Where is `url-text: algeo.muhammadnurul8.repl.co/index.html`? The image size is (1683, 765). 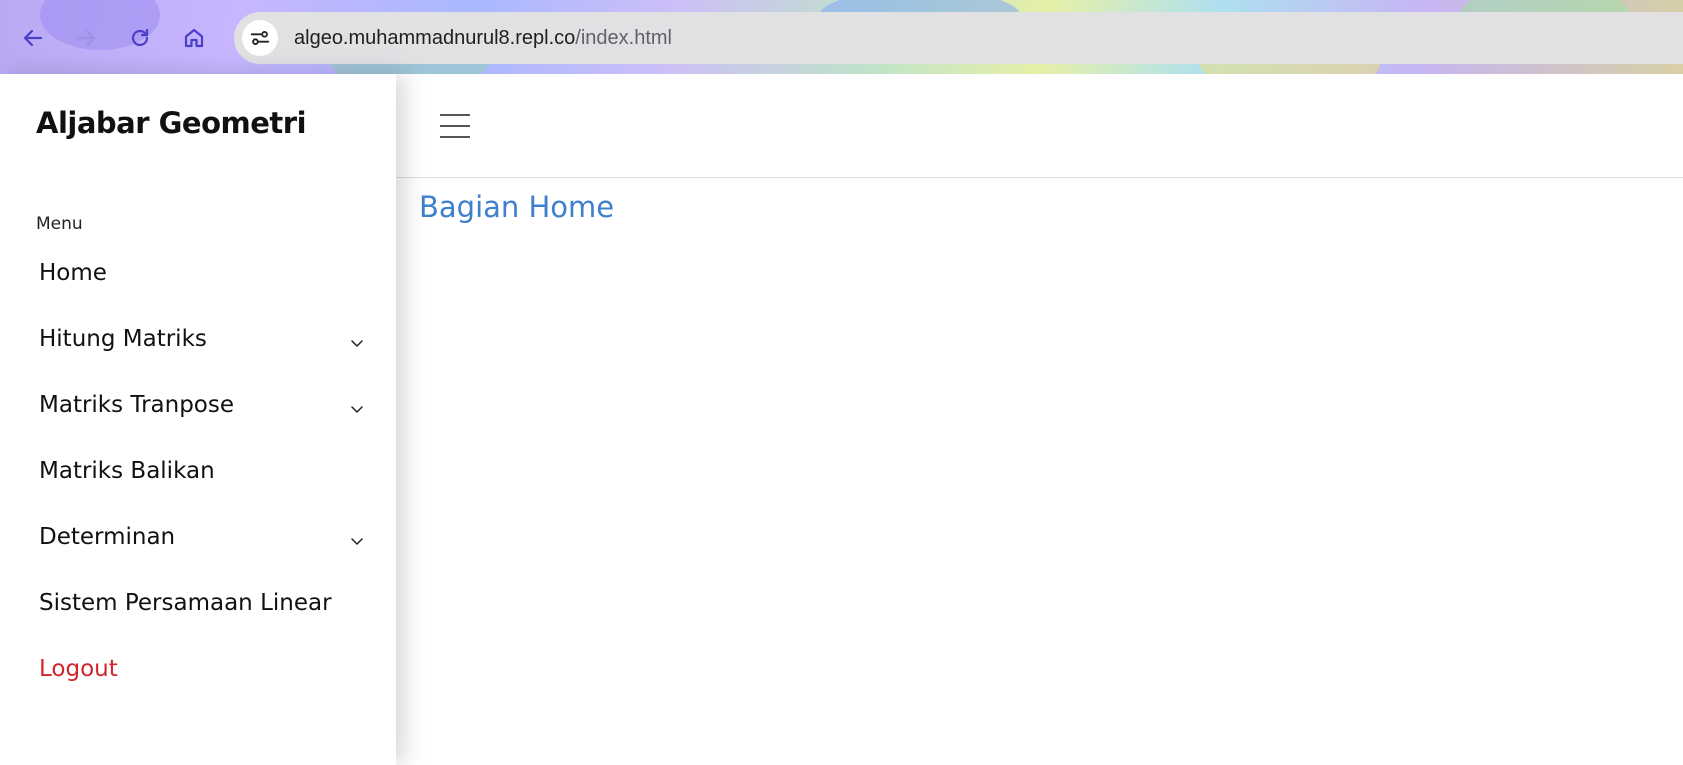 url-text: algeo.muhammadnurul8.repl.co/index.html is located at coordinates (483, 38).